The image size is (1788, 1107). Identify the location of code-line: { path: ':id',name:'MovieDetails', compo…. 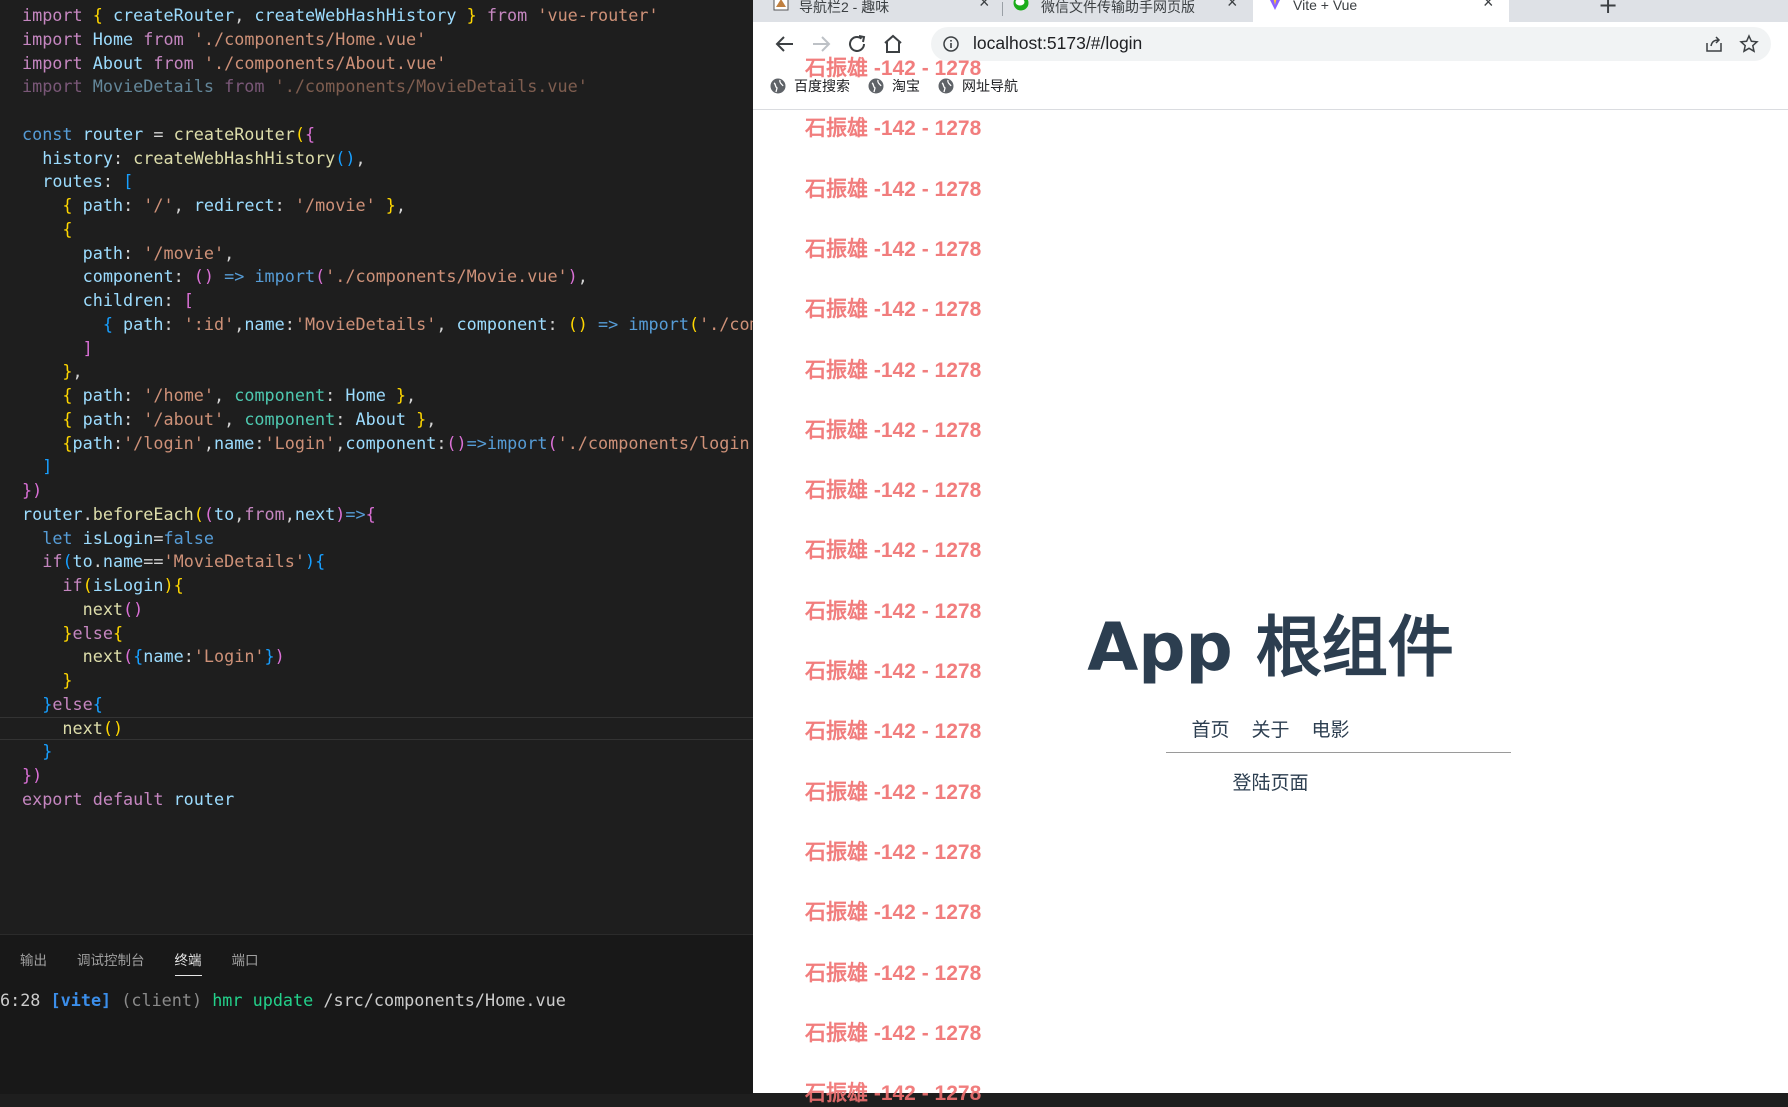
(387, 325).